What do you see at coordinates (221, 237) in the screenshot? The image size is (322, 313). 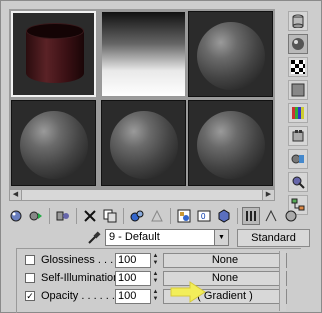 I see `chevron-down-icon: ▼` at bounding box center [221, 237].